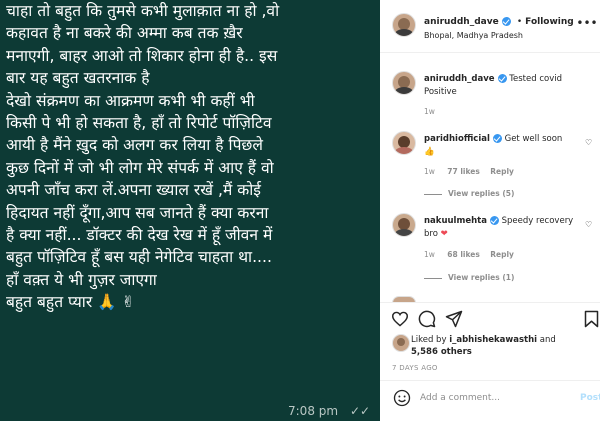  What do you see at coordinates (473, 35) in the screenshot?
I see `post-location: Bhopal, Madhya Pradesh` at bounding box center [473, 35].